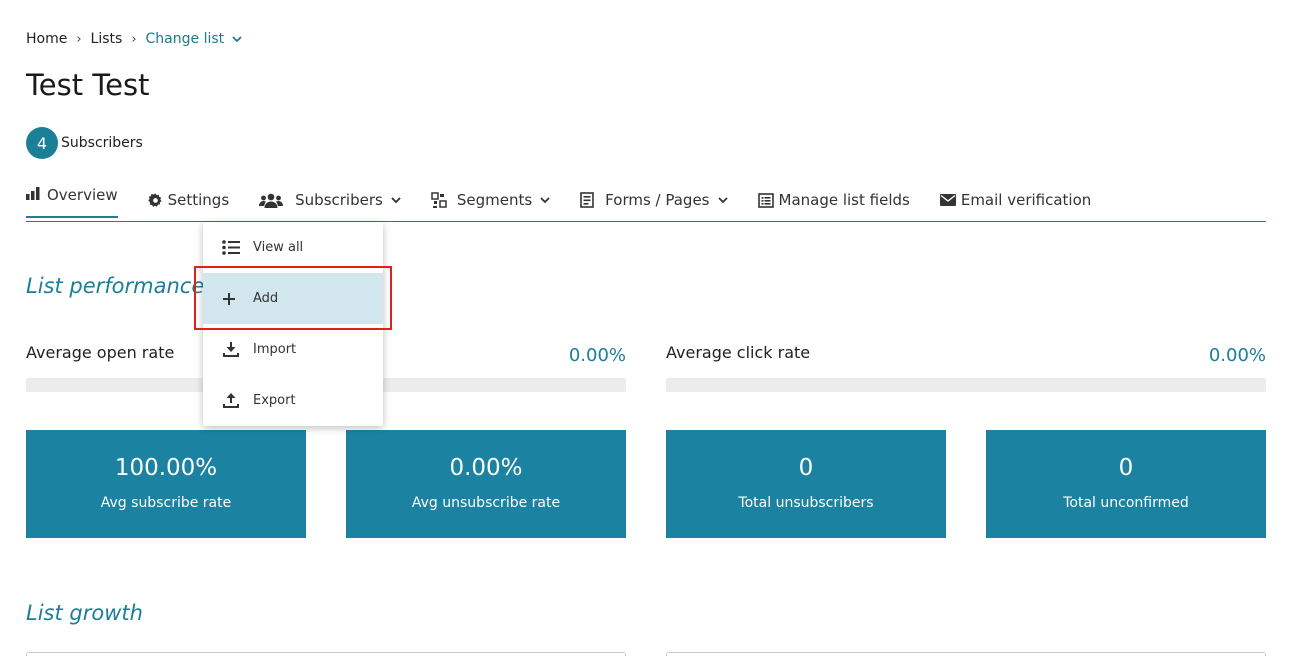 Image resolution: width=1299 pixels, height=656 pixels. What do you see at coordinates (271, 200) in the screenshot?
I see `users-icon` at bounding box center [271, 200].